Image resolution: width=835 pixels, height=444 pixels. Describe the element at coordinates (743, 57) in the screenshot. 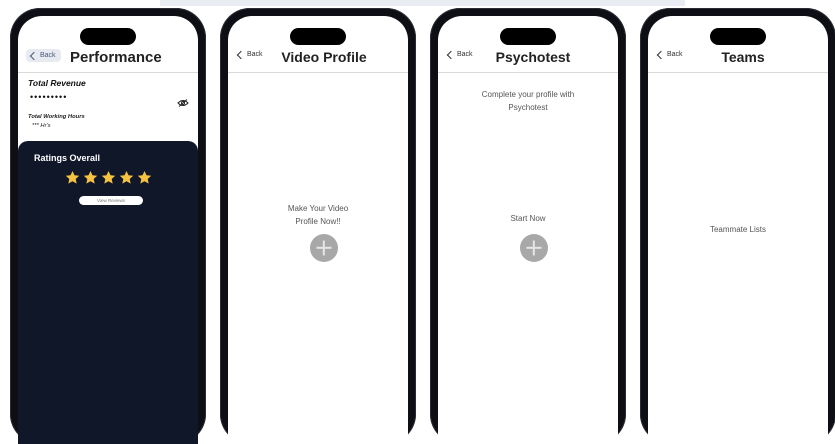

I see `page-title: Teams` at that location.